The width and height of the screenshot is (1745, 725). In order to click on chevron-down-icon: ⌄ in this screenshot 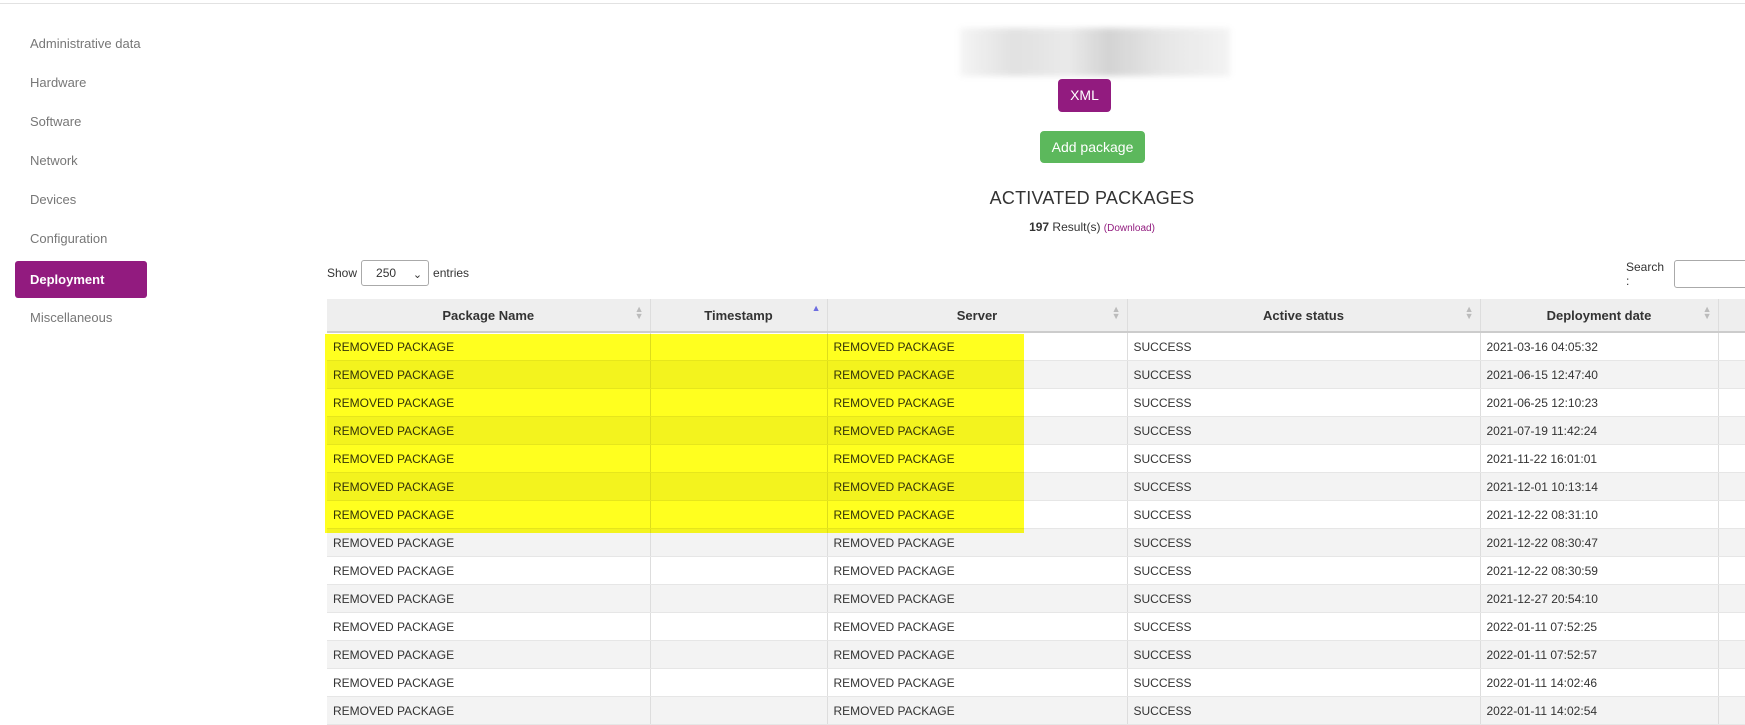, I will do `click(417, 275)`.